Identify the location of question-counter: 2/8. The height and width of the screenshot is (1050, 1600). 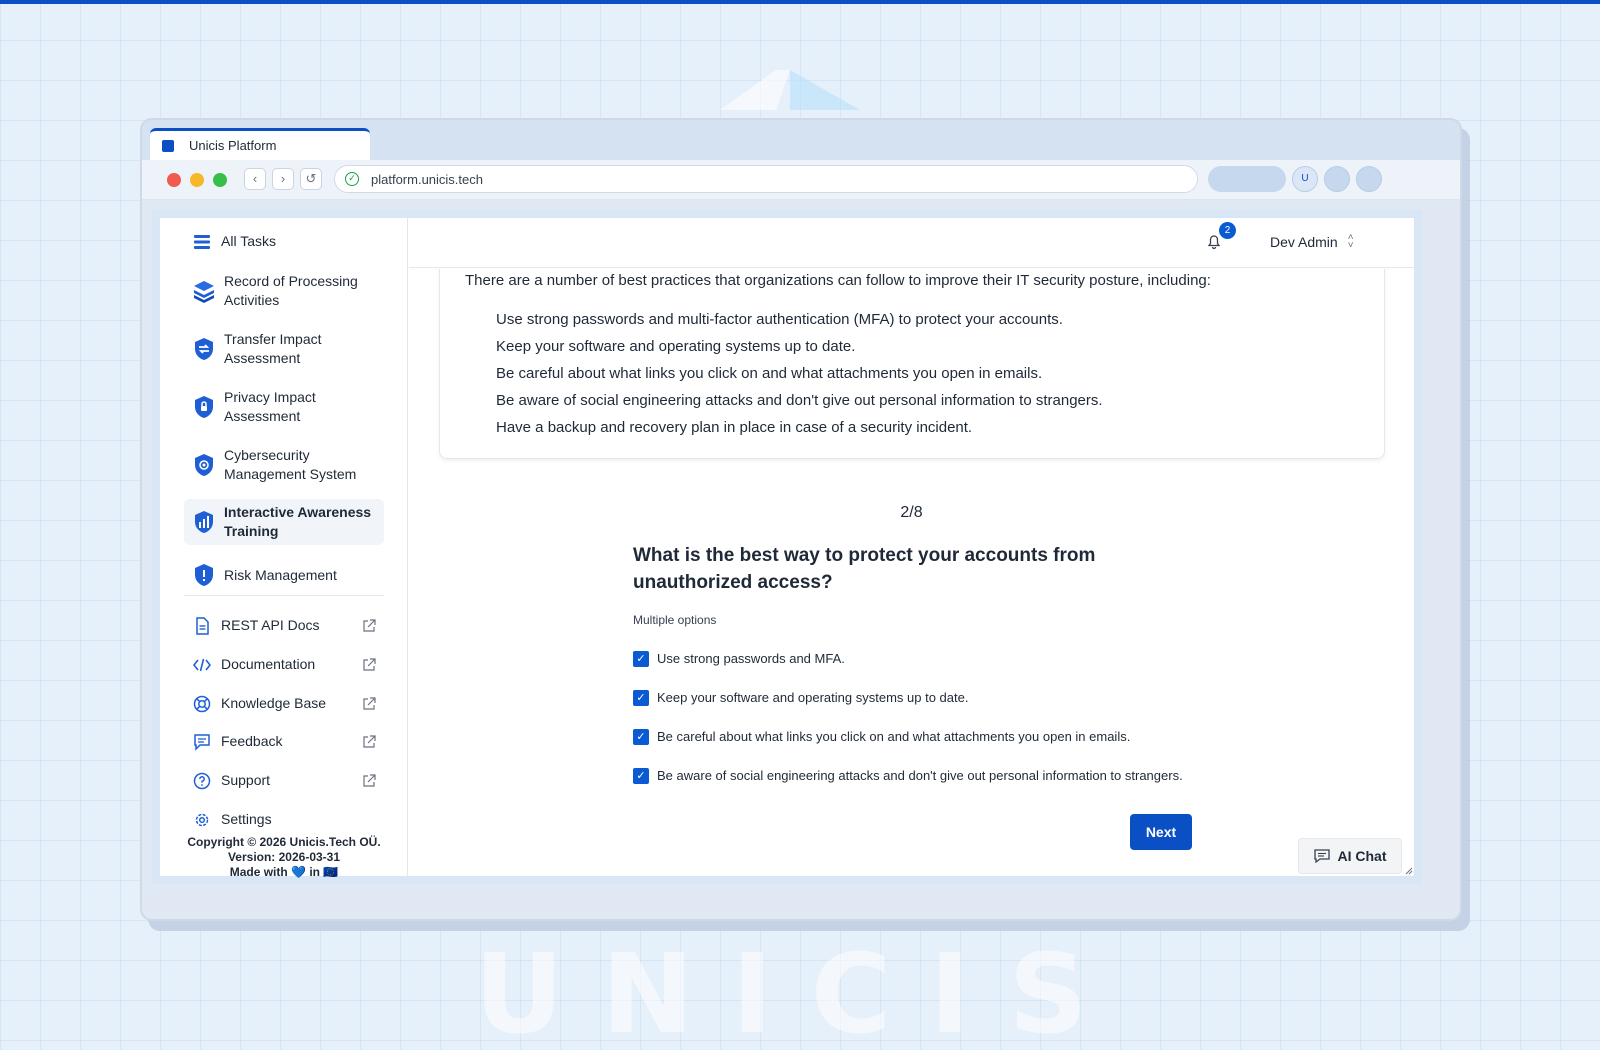
(911, 512).